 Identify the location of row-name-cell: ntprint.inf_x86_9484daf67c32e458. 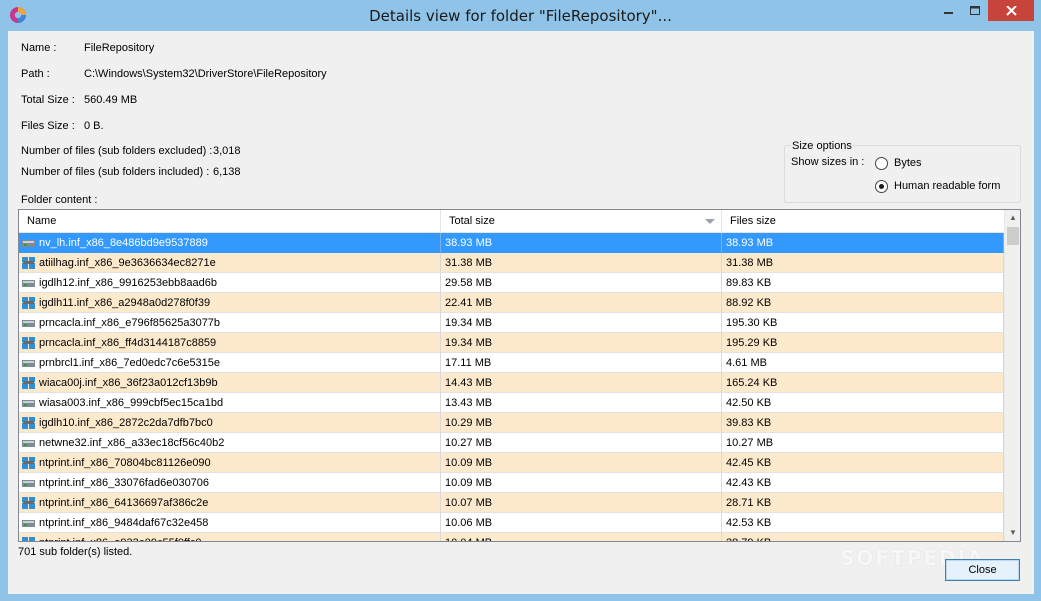
(230, 523).